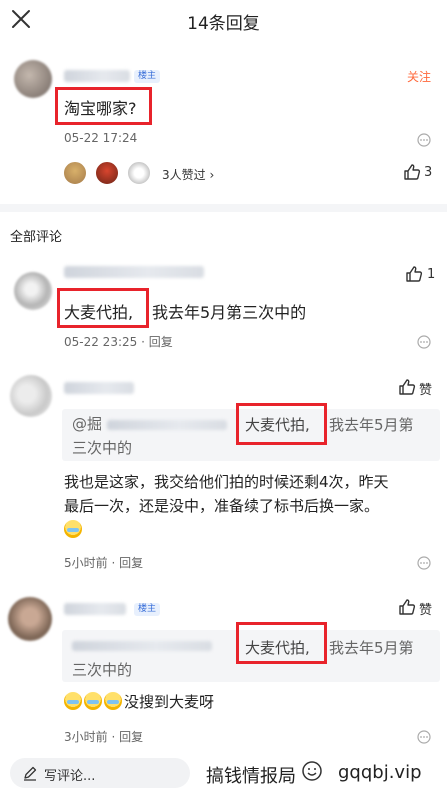  I want to click on emoji-icon, so click(312, 771).